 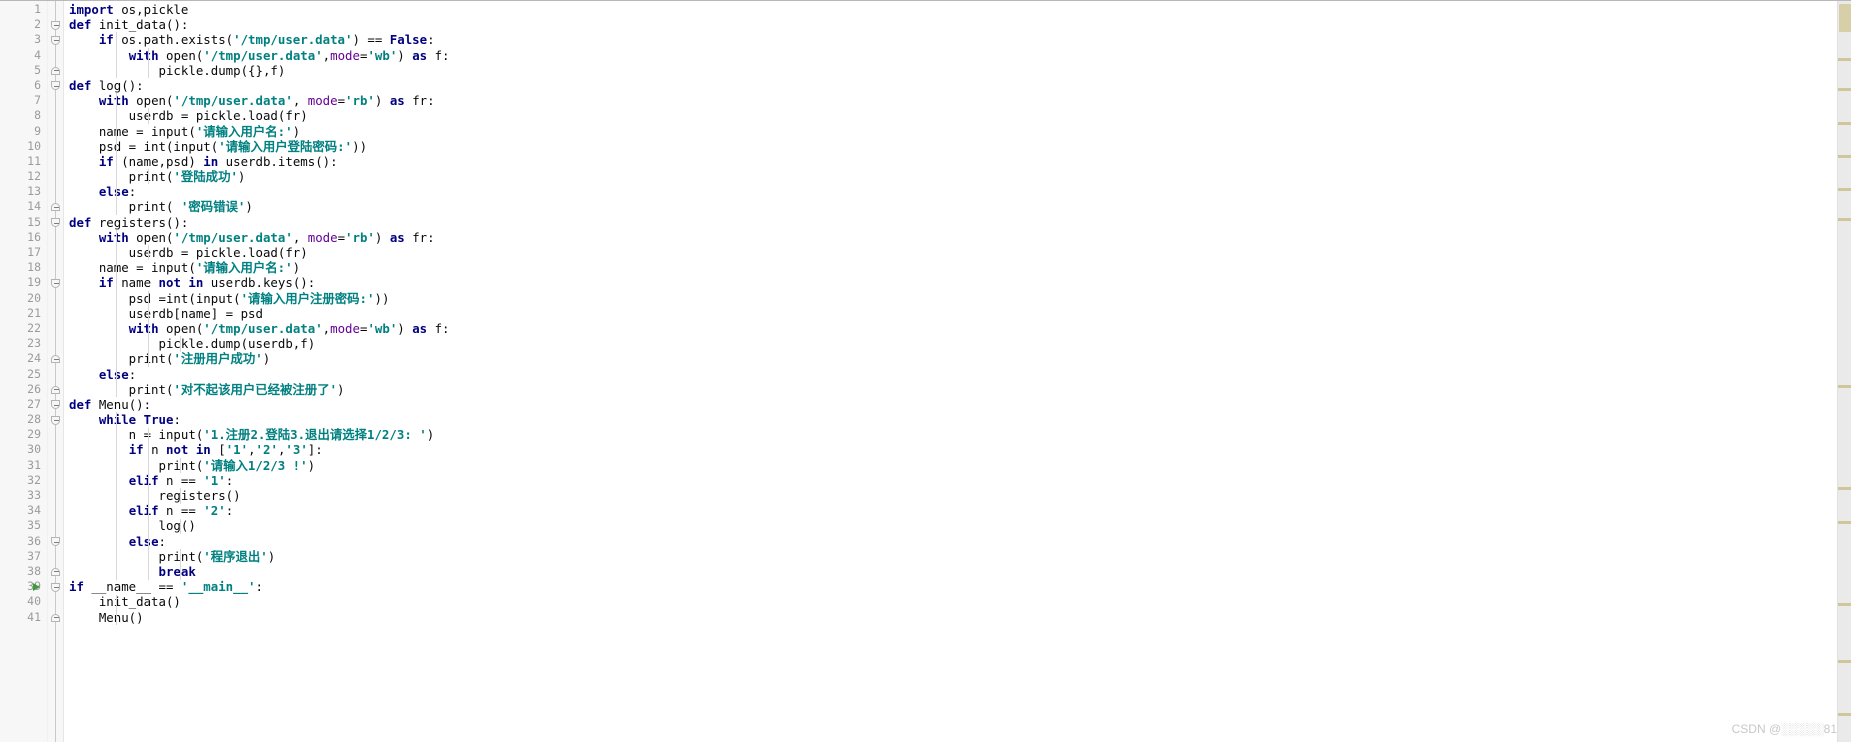 What do you see at coordinates (524, 480) in the screenshot?
I see `code-line-32: elif n == '1':` at bounding box center [524, 480].